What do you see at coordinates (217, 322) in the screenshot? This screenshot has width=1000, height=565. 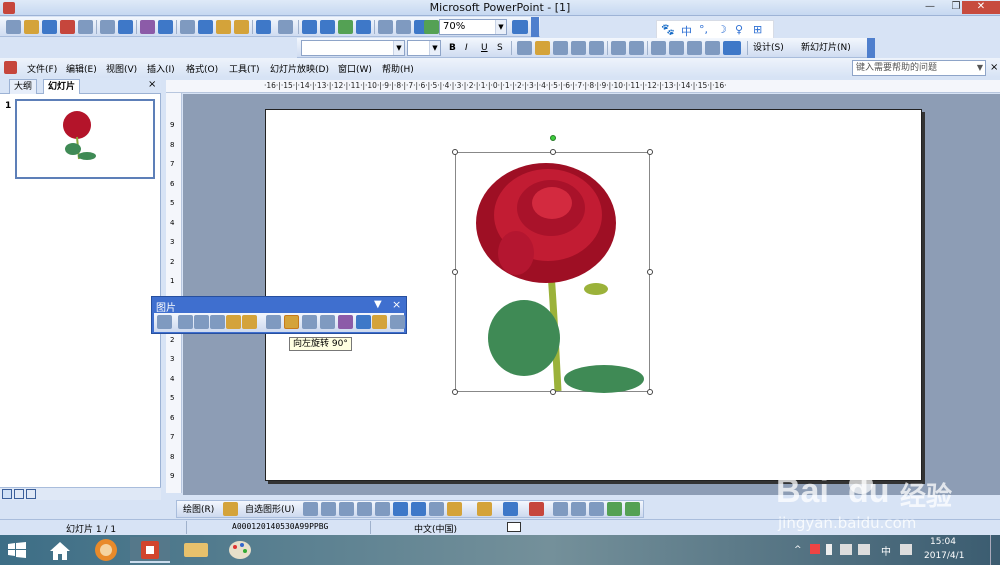 I see `less-contrast-icon` at bounding box center [217, 322].